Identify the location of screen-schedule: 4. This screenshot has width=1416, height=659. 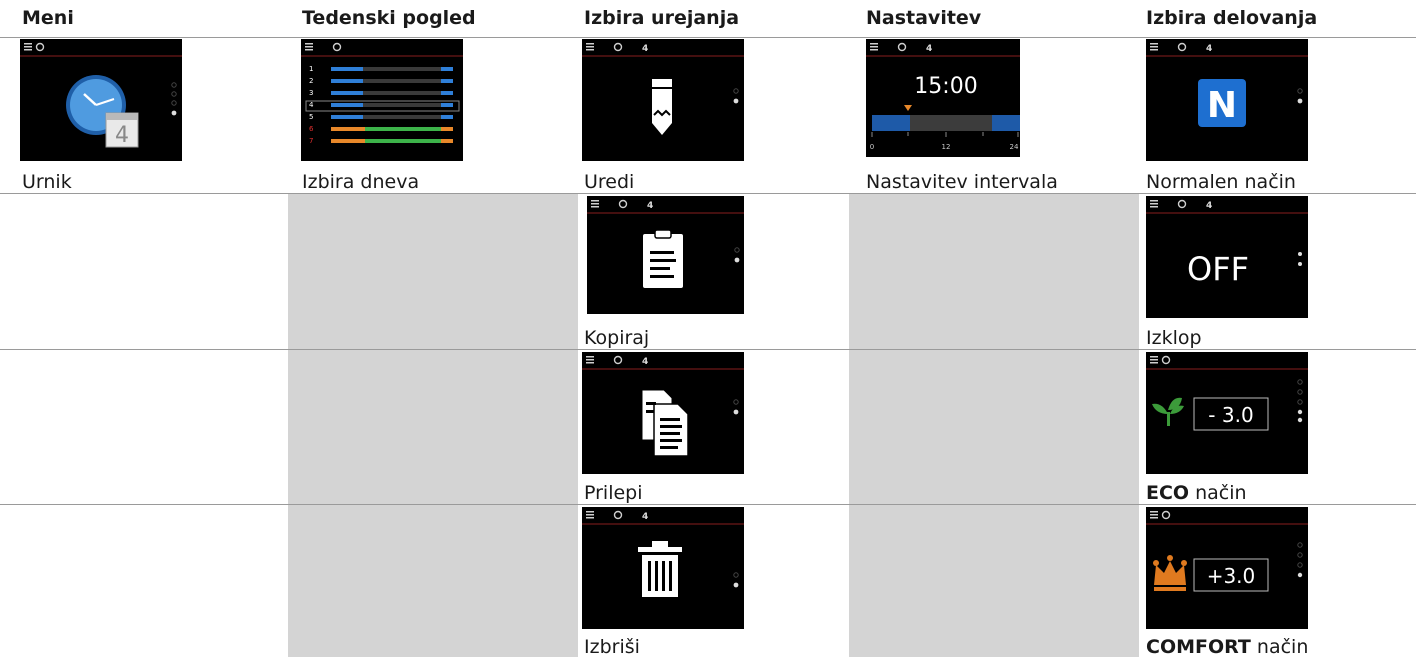
(101, 100).